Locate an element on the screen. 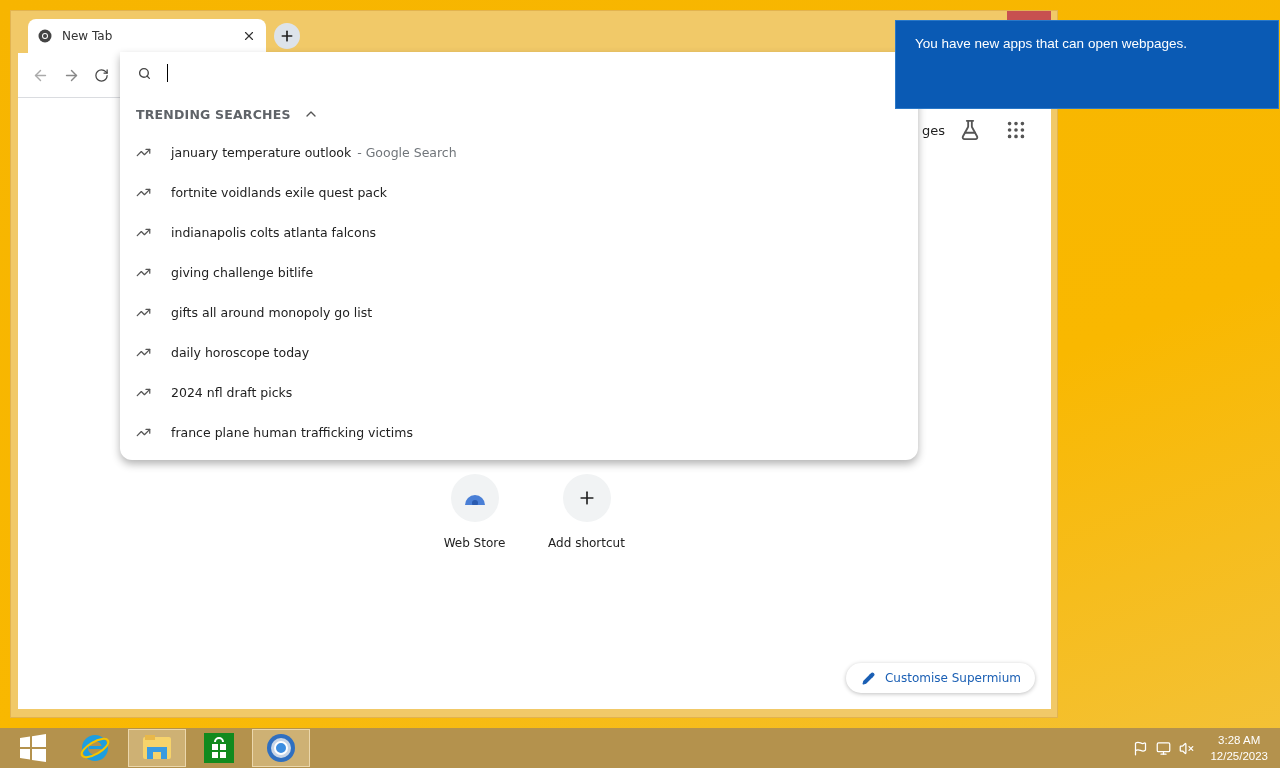  new-tab-button is located at coordinates (287, 36).